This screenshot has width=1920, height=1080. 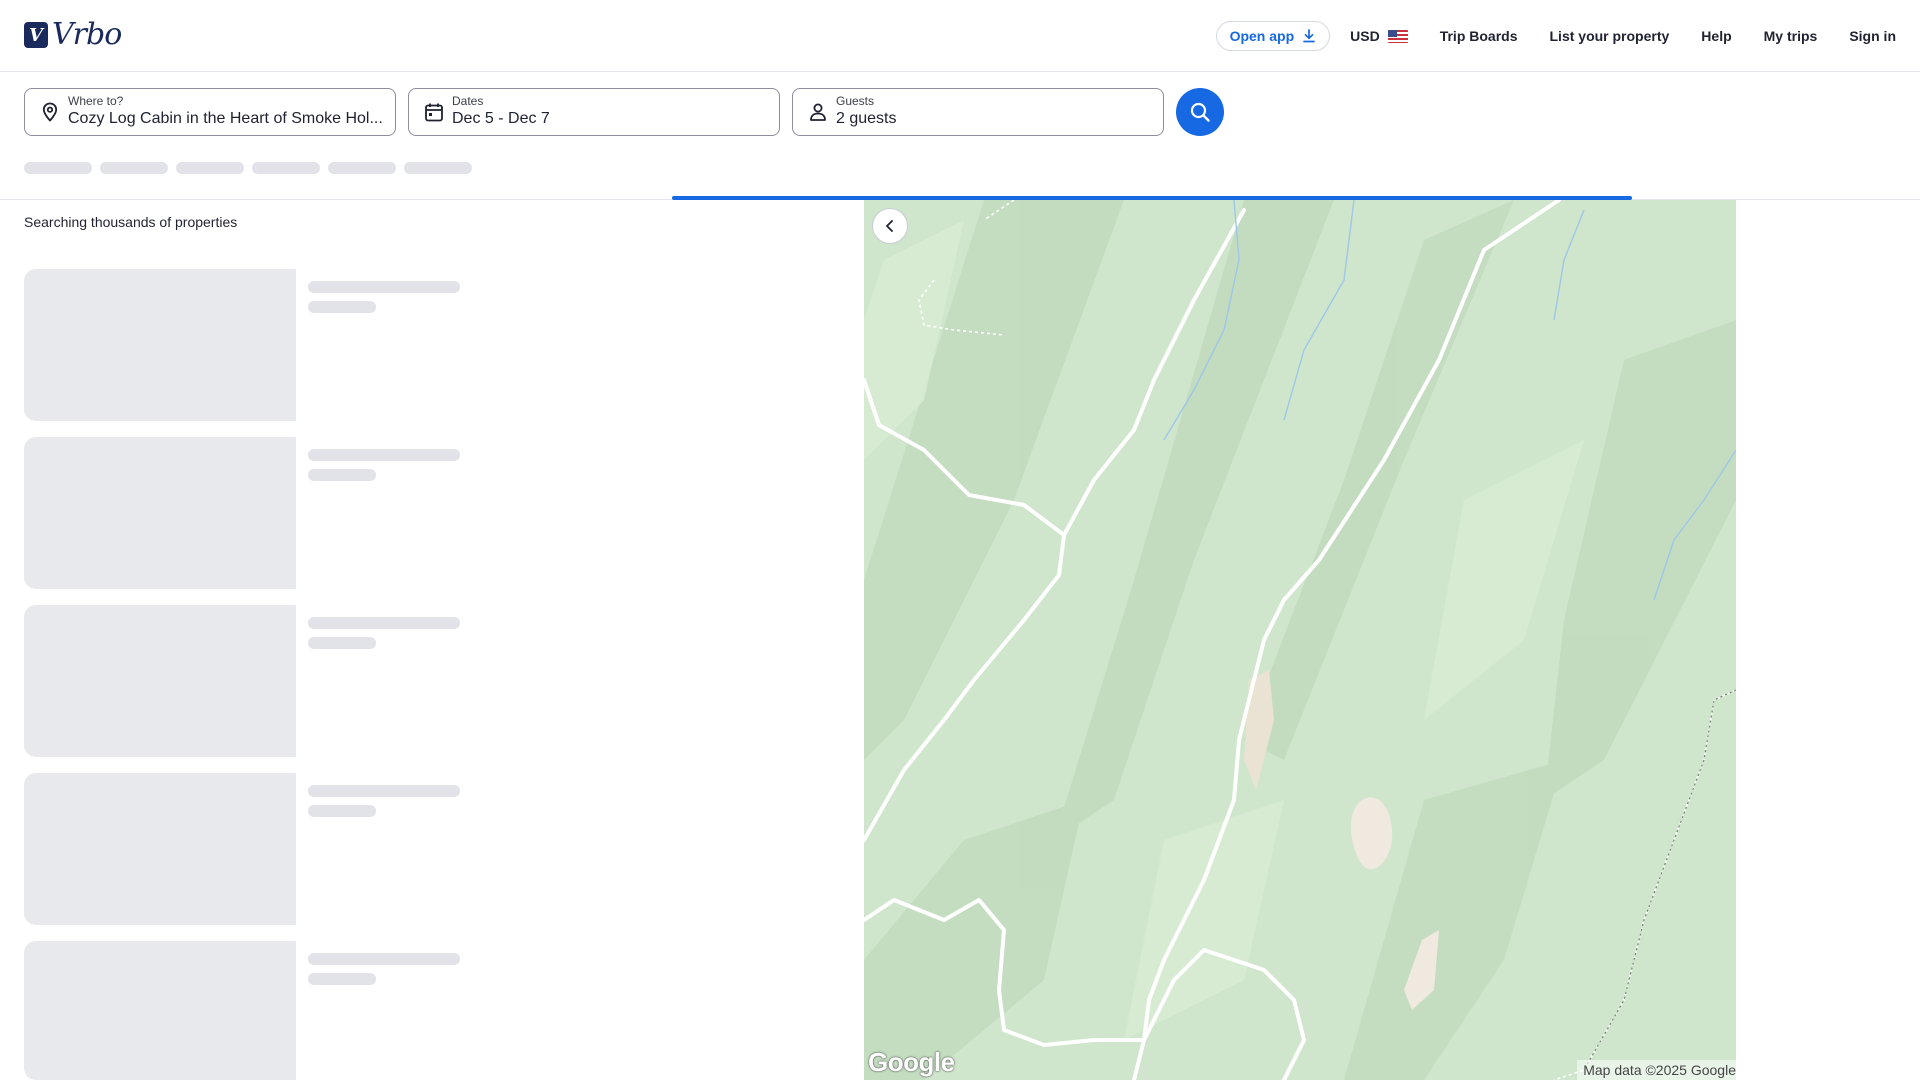 What do you see at coordinates (855, 101) in the screenshot?
I see `guests-label: Guests` at bounding box center [855, 101].